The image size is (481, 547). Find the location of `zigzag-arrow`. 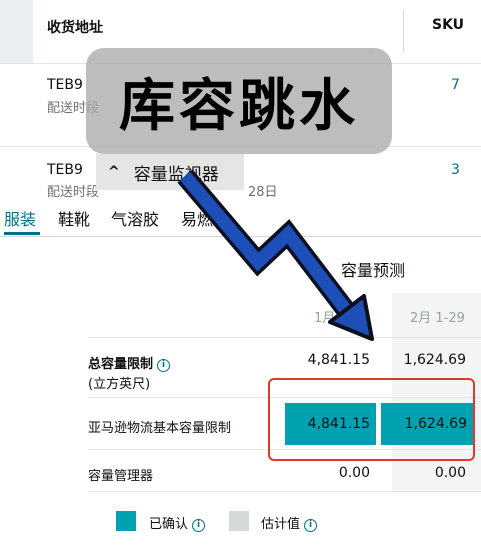

zigzag-arrow is located at coordinates (275, 255).